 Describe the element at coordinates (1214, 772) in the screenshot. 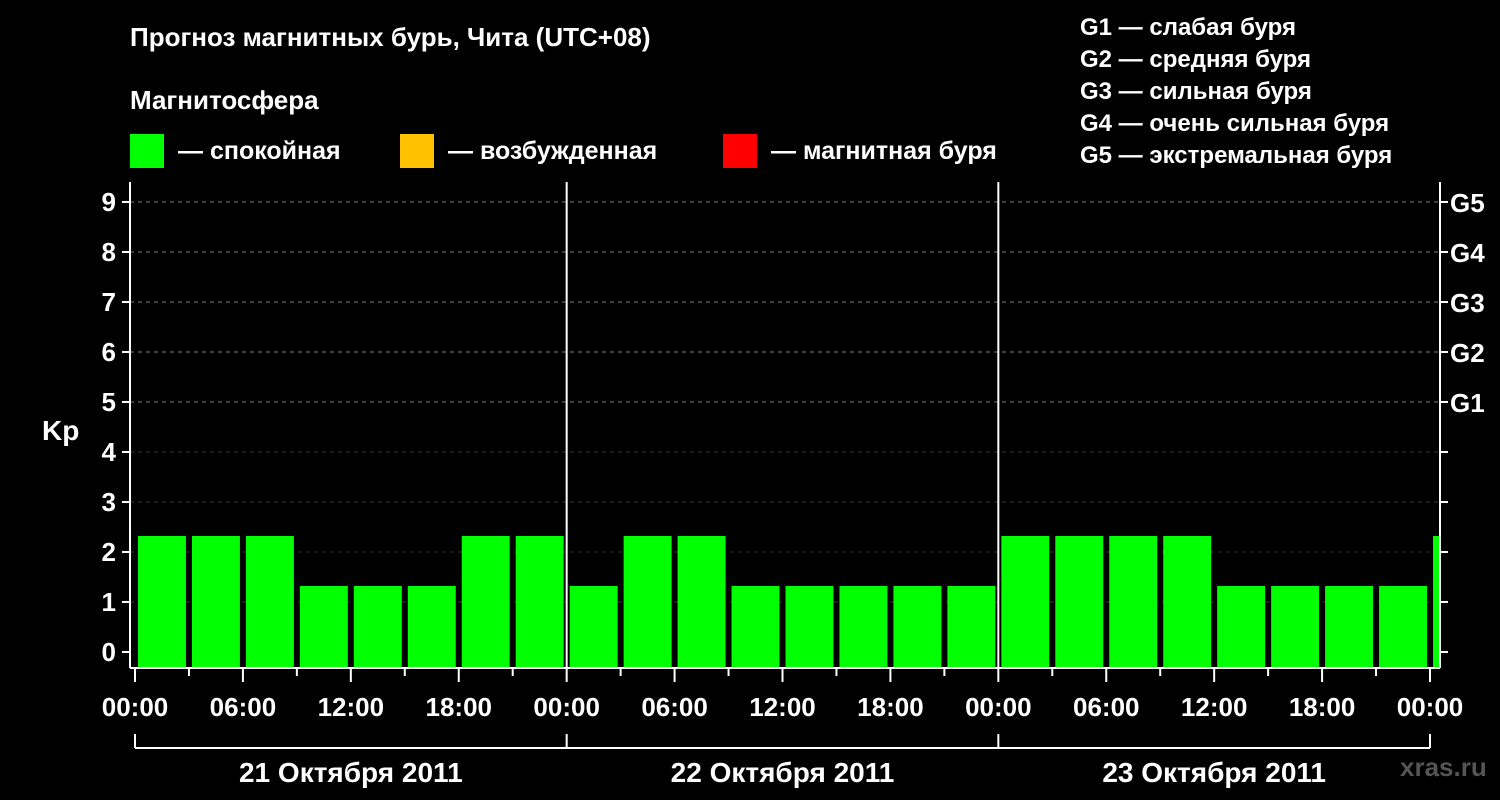

I see `day-label: 23 Октября 2011` at that location.